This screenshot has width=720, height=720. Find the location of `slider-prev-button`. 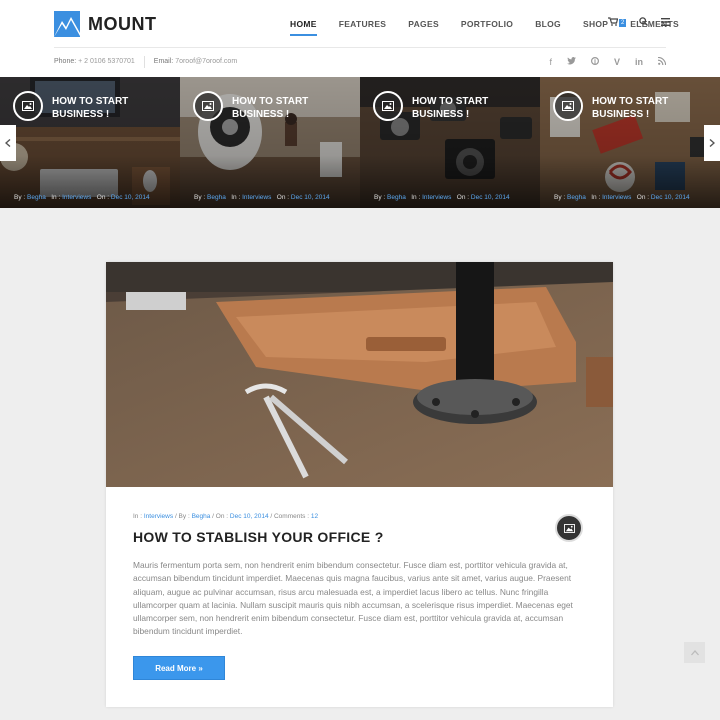

slider-prev-button is located at coordinates (8, 143).